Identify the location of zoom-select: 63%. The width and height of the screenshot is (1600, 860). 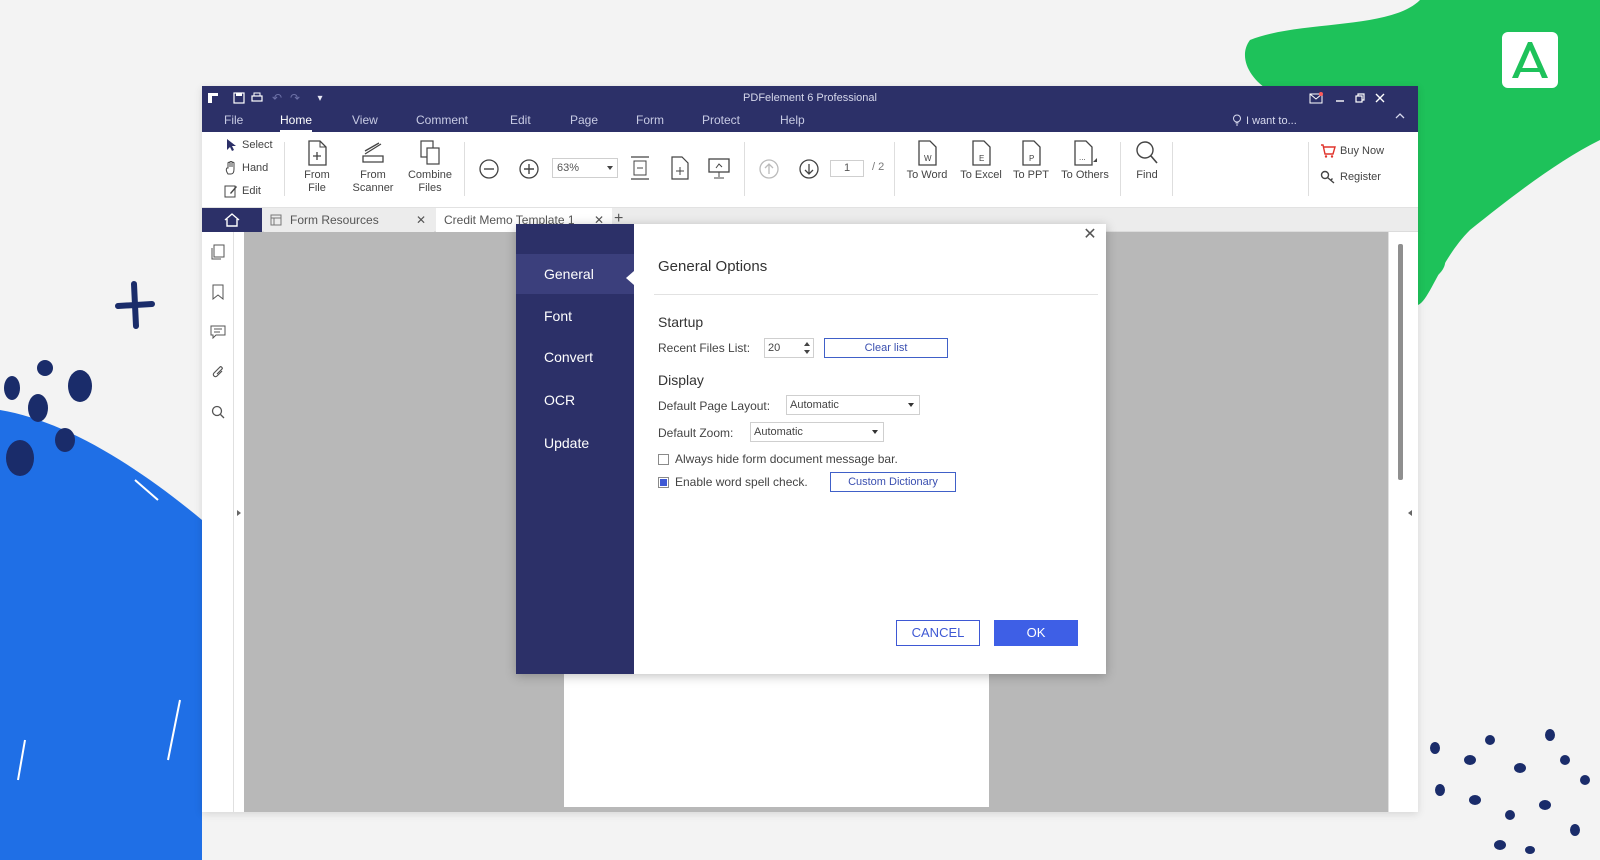
(585, 168).